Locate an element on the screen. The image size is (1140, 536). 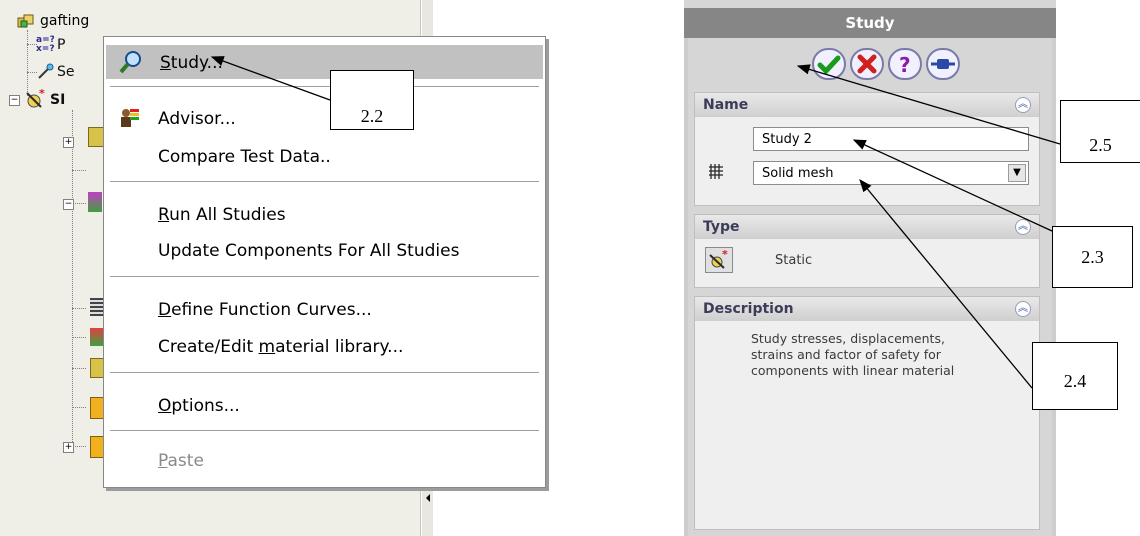
svg-text: x=? is located at coordinates (45, 48).